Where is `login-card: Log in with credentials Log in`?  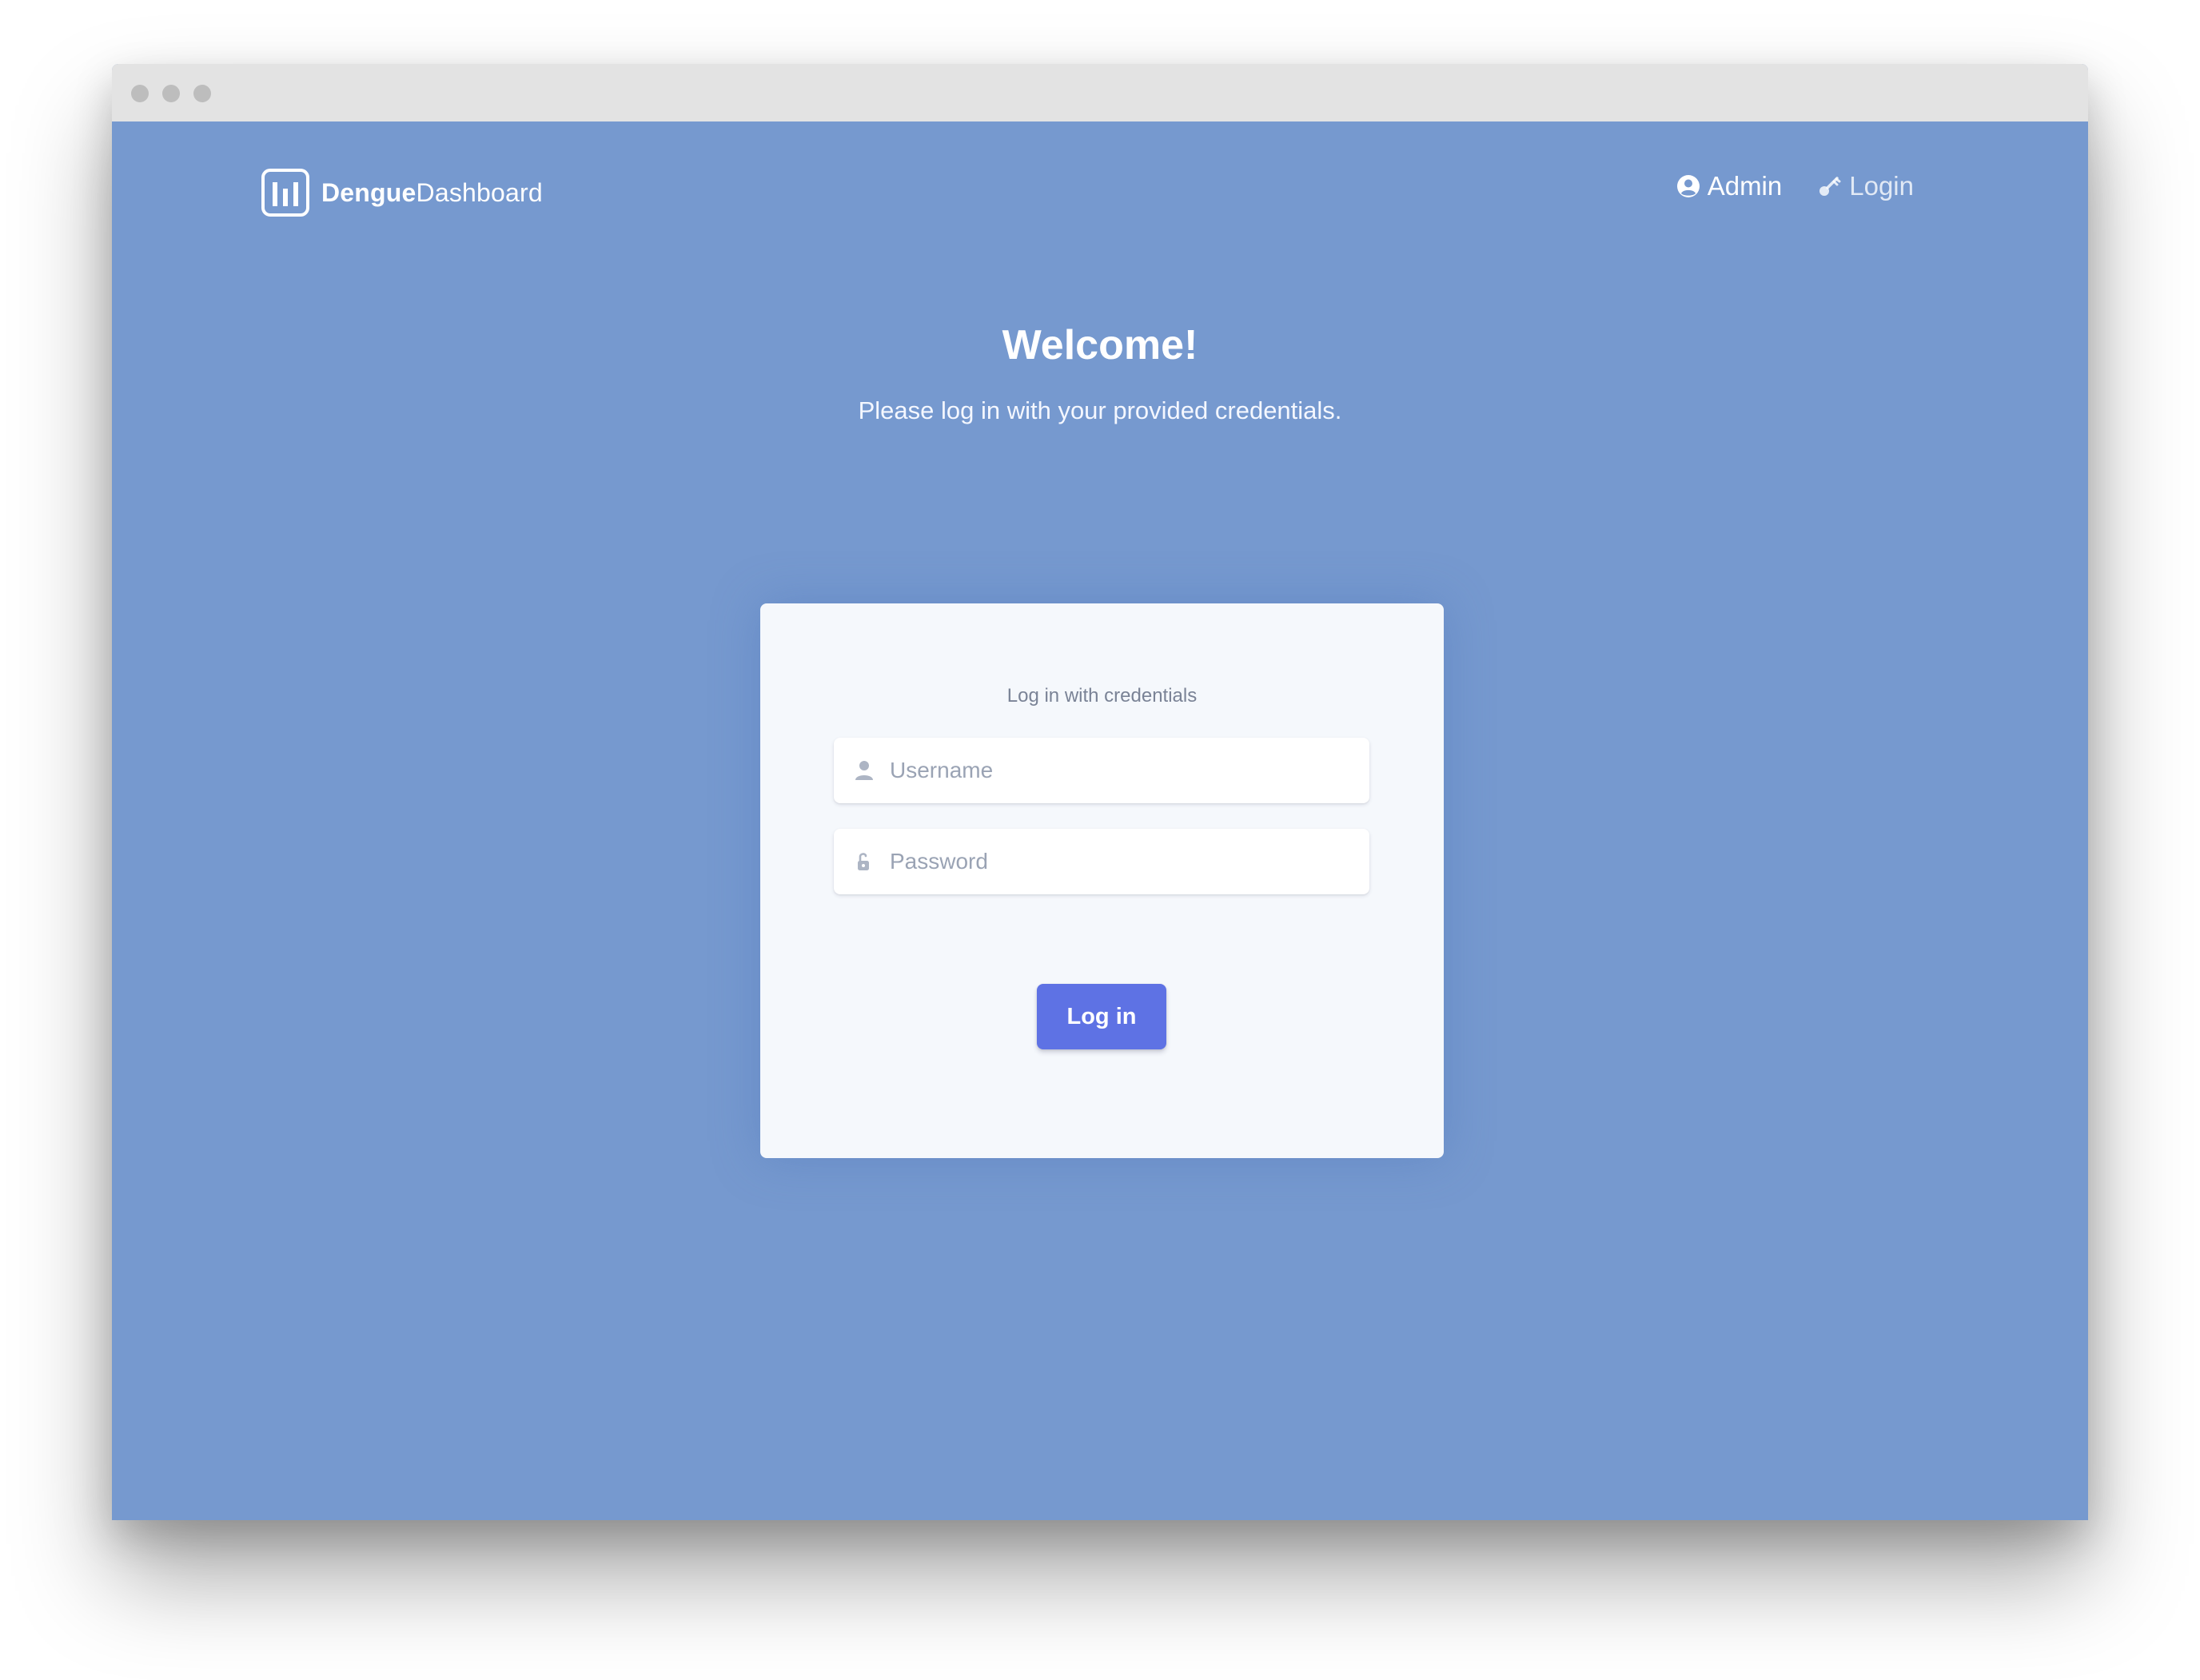
login-card: Log in with credentials Log in is located at coordinates (1102, 880).